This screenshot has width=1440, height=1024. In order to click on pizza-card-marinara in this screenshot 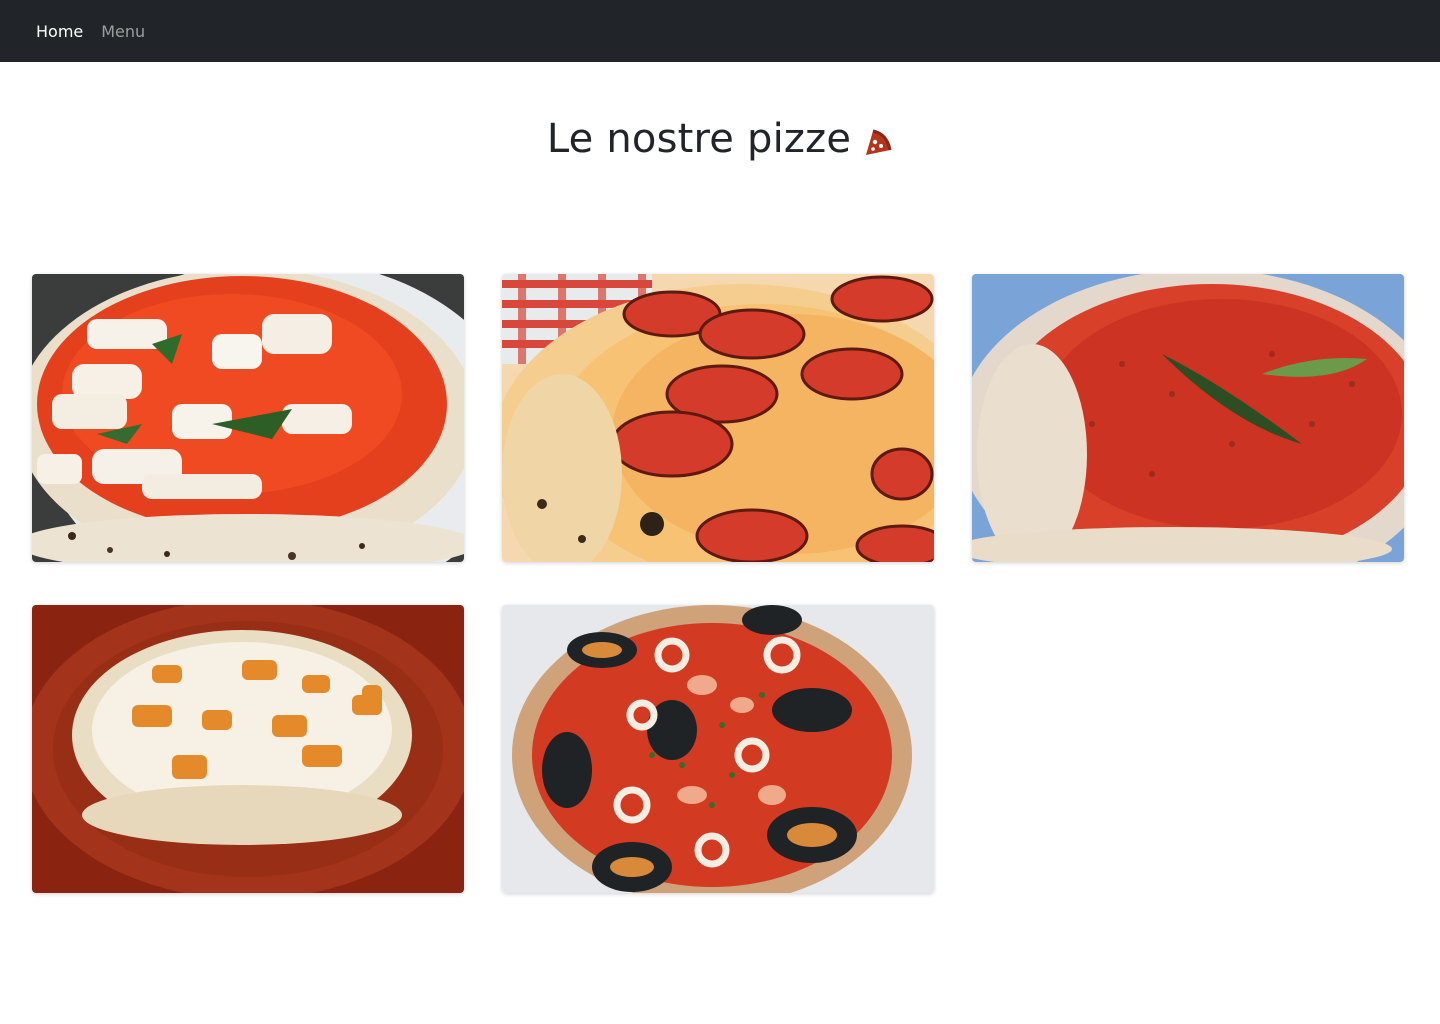, I will do `click(1188, 418)`.